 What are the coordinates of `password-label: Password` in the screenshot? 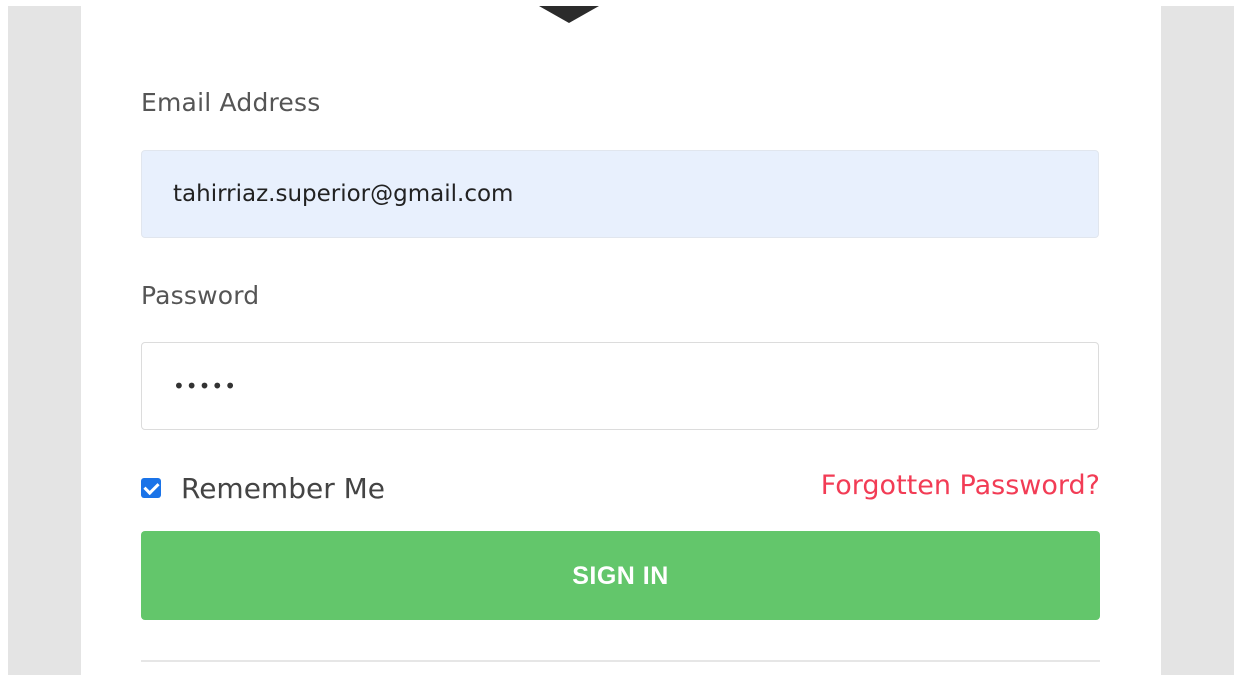 It's located at (200, 295).